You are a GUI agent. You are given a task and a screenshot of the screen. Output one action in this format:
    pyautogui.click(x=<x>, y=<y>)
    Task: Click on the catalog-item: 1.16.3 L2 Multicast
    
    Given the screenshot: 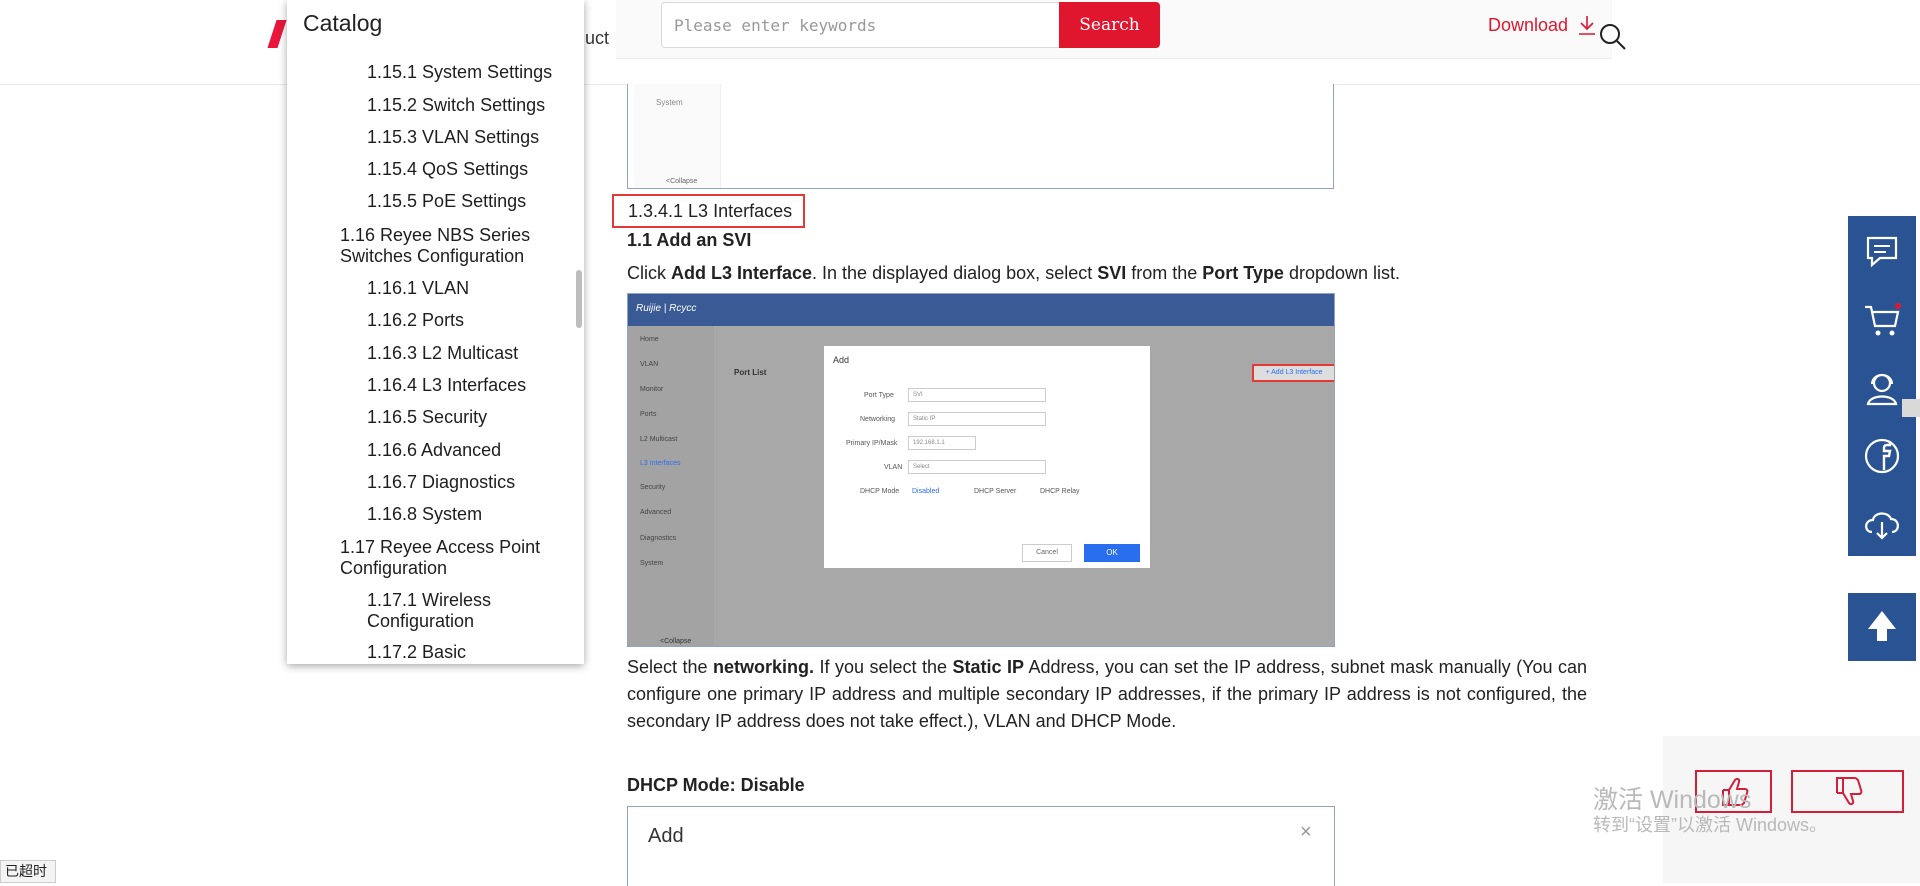 What is the action you would take?
    pyautogui.click(x=442, y=353)
    